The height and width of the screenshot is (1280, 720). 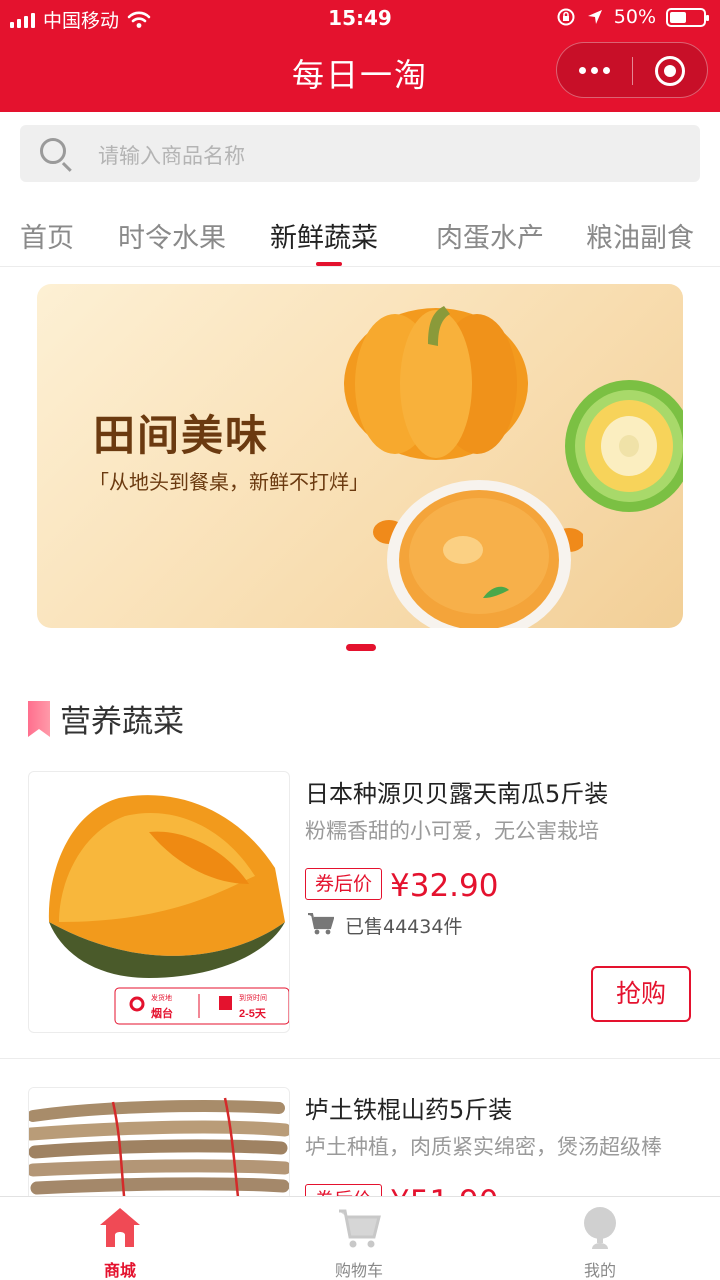 What do you see at coordinates (436, 383) in the screenshot?
I see `pumpkin-image` at bounding box center [436, 383].